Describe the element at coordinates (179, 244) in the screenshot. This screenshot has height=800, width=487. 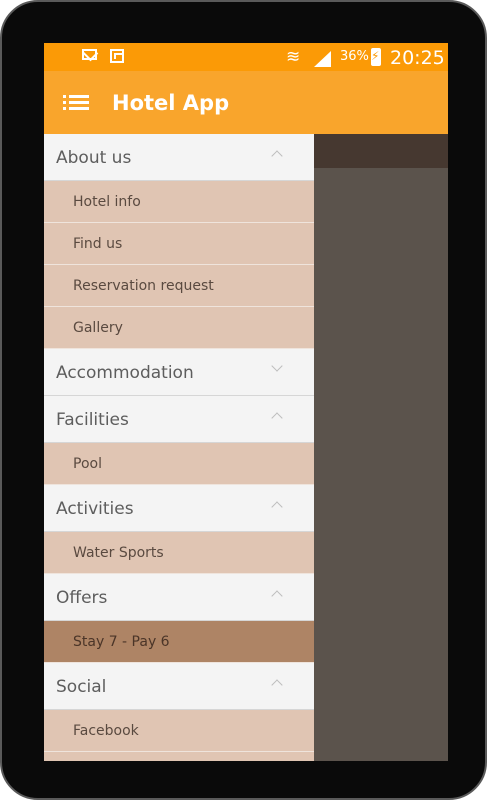
I see `drawer-item-find-us: Find us` at that location.